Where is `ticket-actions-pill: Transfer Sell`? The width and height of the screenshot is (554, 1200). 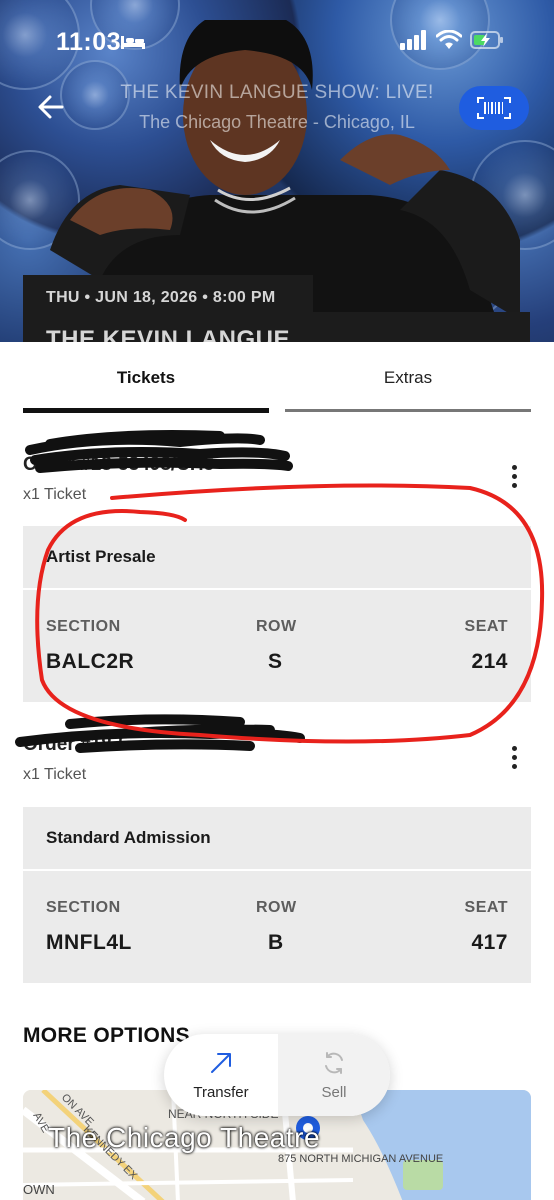
ticket-actions-pill: Transfer Sell is located at coordinates (277, 1075).